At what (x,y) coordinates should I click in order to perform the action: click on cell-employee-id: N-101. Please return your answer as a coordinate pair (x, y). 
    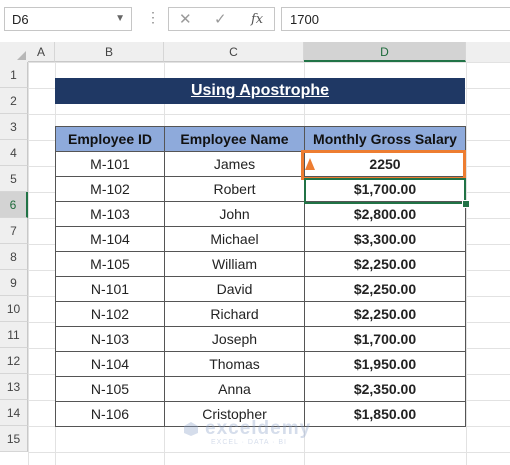
    Looking at the image, I should click on (110, 289).